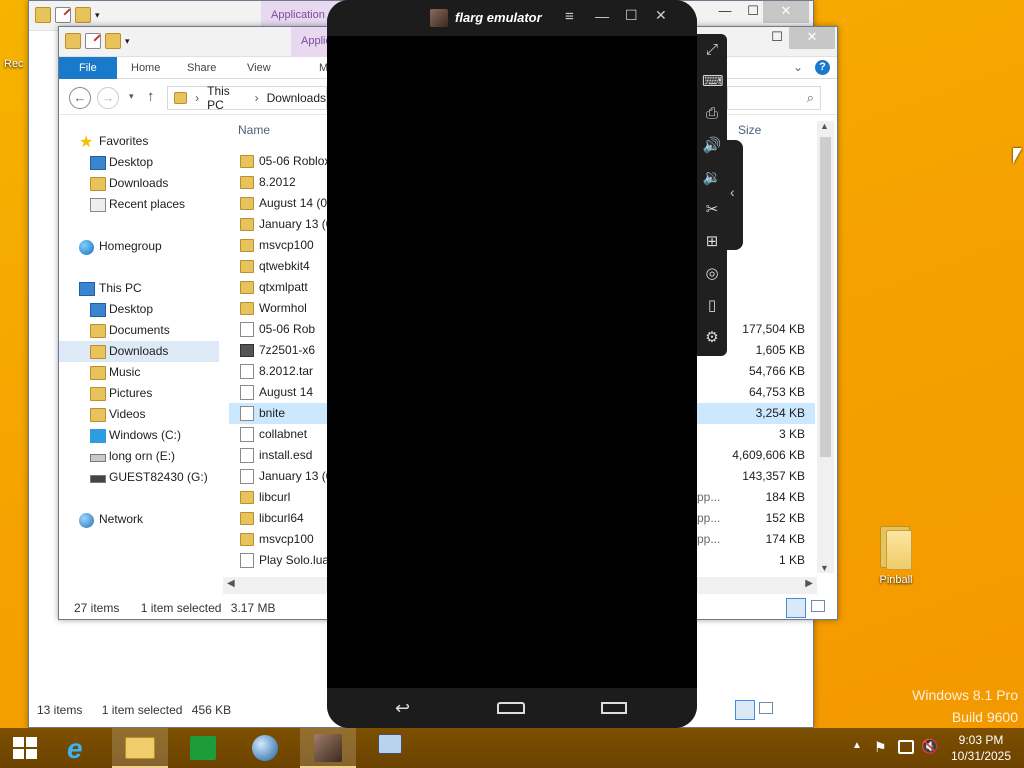 The width and height of the screenshot is (1024, 768). Describe the element at coordinates (296, 476) in the screenshot. I see `file-name: January 13 (0` at that location.